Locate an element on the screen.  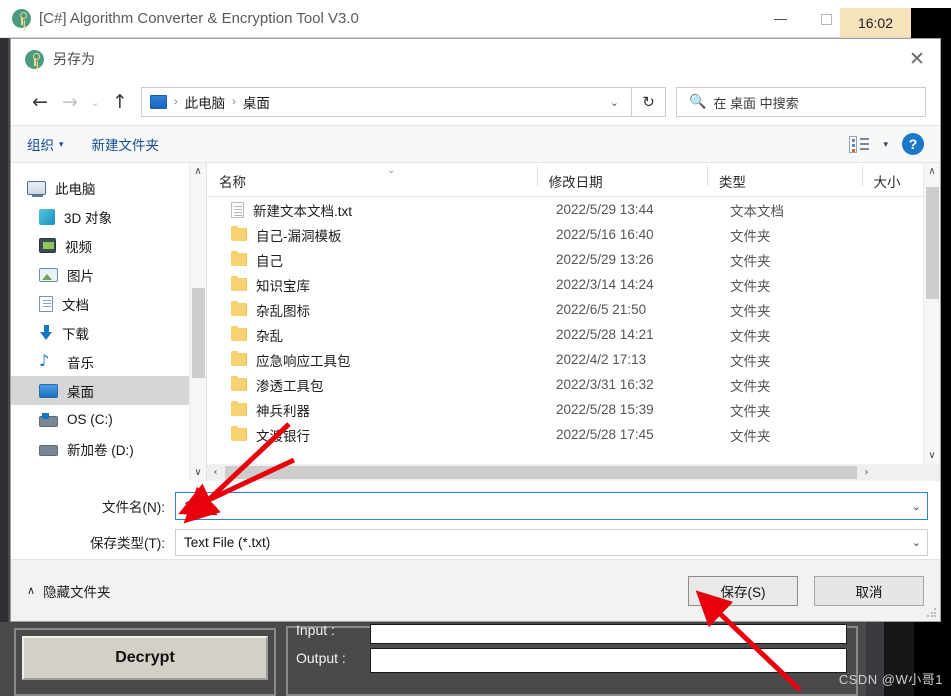
table-row: 杂乱图标 2022/6/5 21:50 文件夹 is located at coordinates (573, 309).